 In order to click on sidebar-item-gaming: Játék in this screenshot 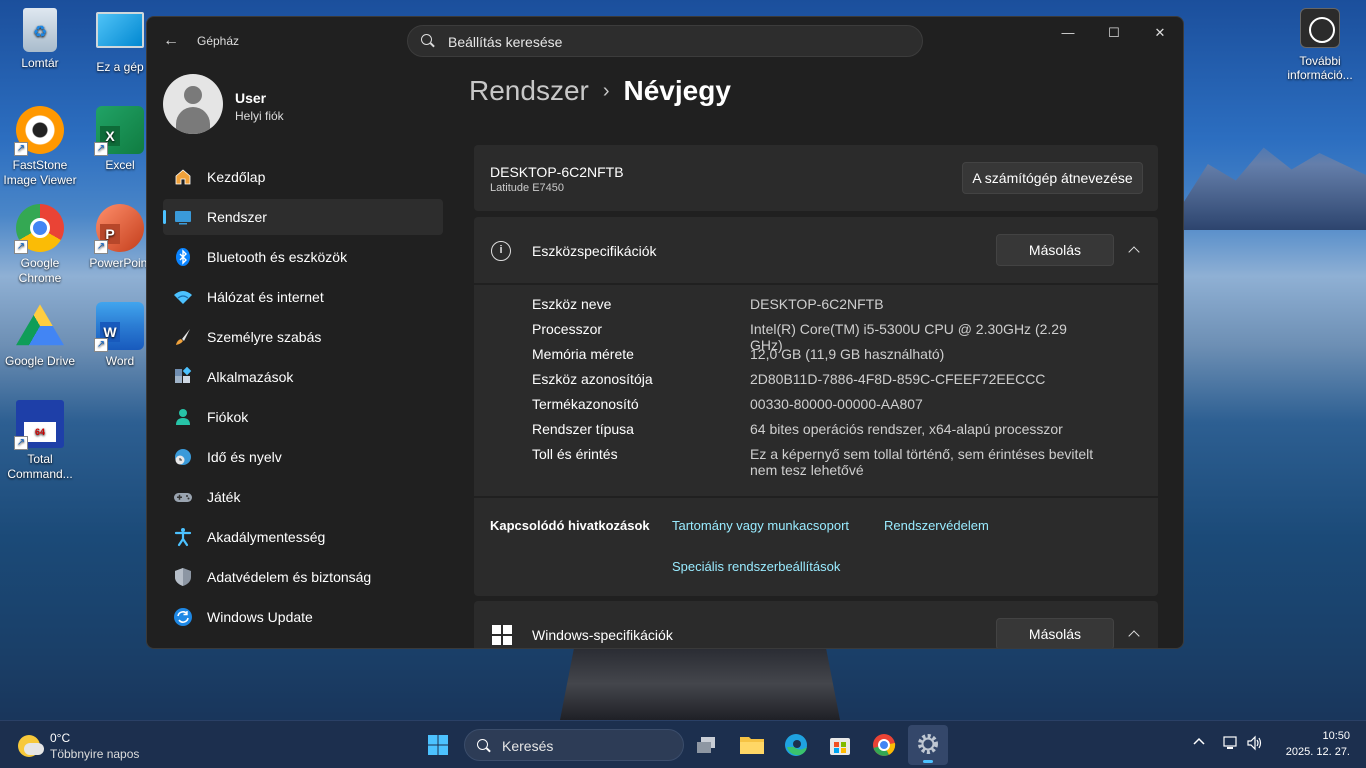, I will do `click(303, 497)`.